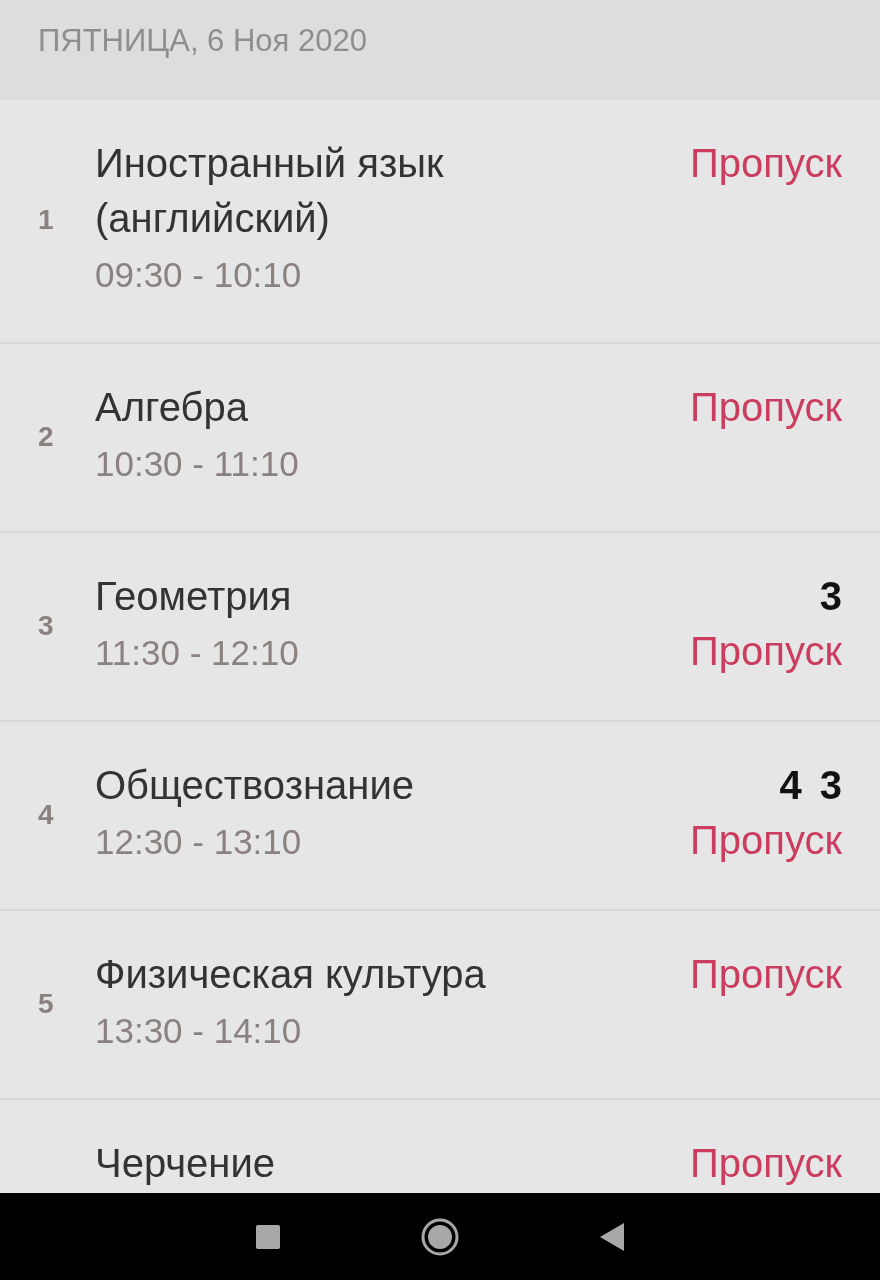 This screenshot has height=1280, width=880. I want to click on lesson-time: 12:30 - 13:10, so click(199, 842).